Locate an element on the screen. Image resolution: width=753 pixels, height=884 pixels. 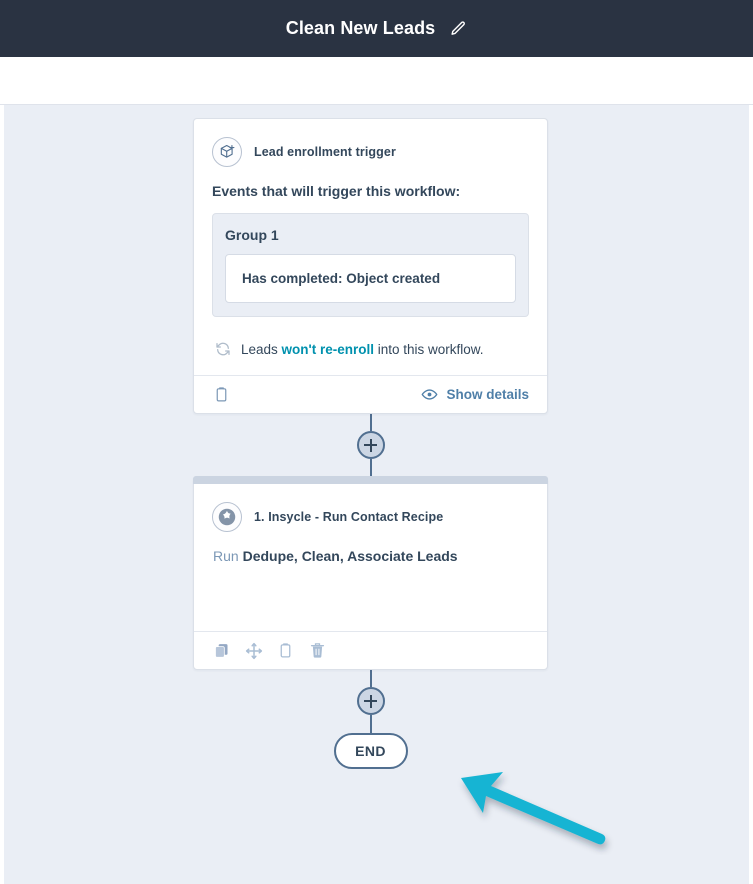
reenroll-emphasis: won't re-enroll is located at coordinates (328, 349).